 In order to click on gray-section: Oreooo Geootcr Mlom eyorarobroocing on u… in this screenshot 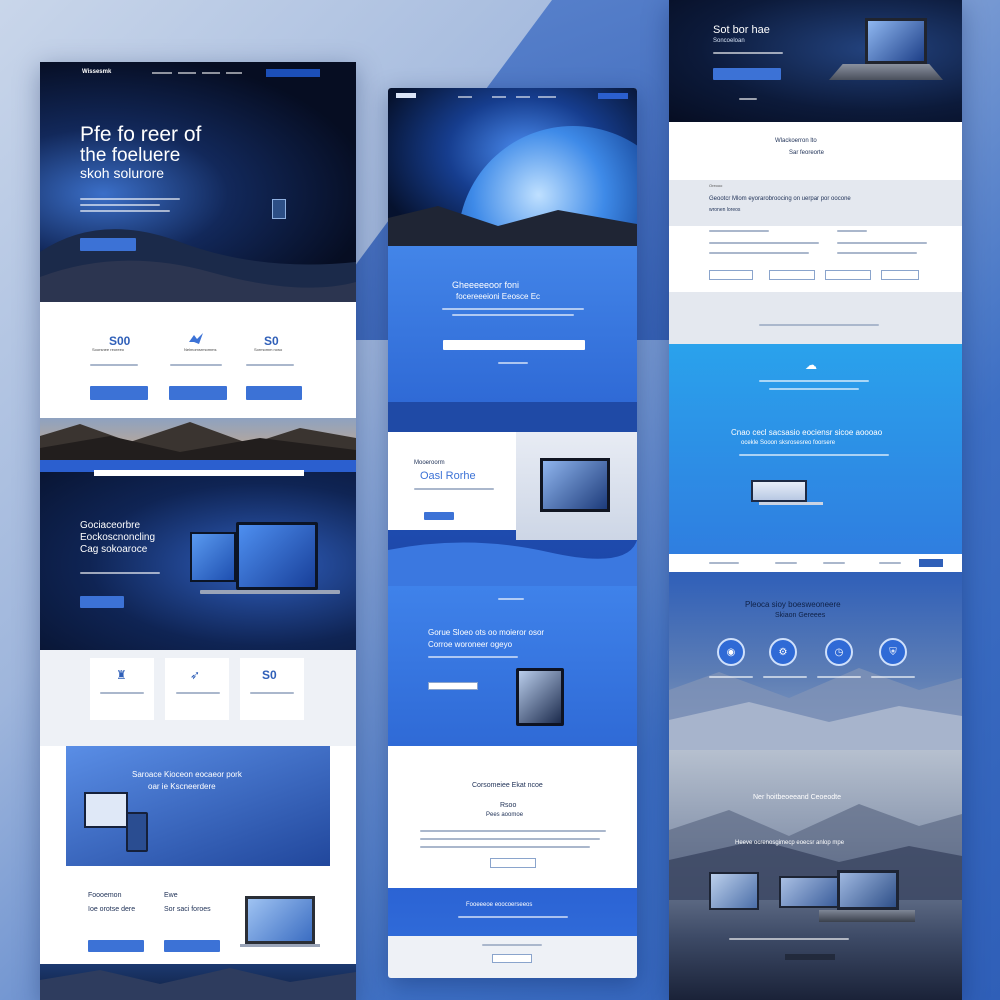, I will do `click(815, 203)`.